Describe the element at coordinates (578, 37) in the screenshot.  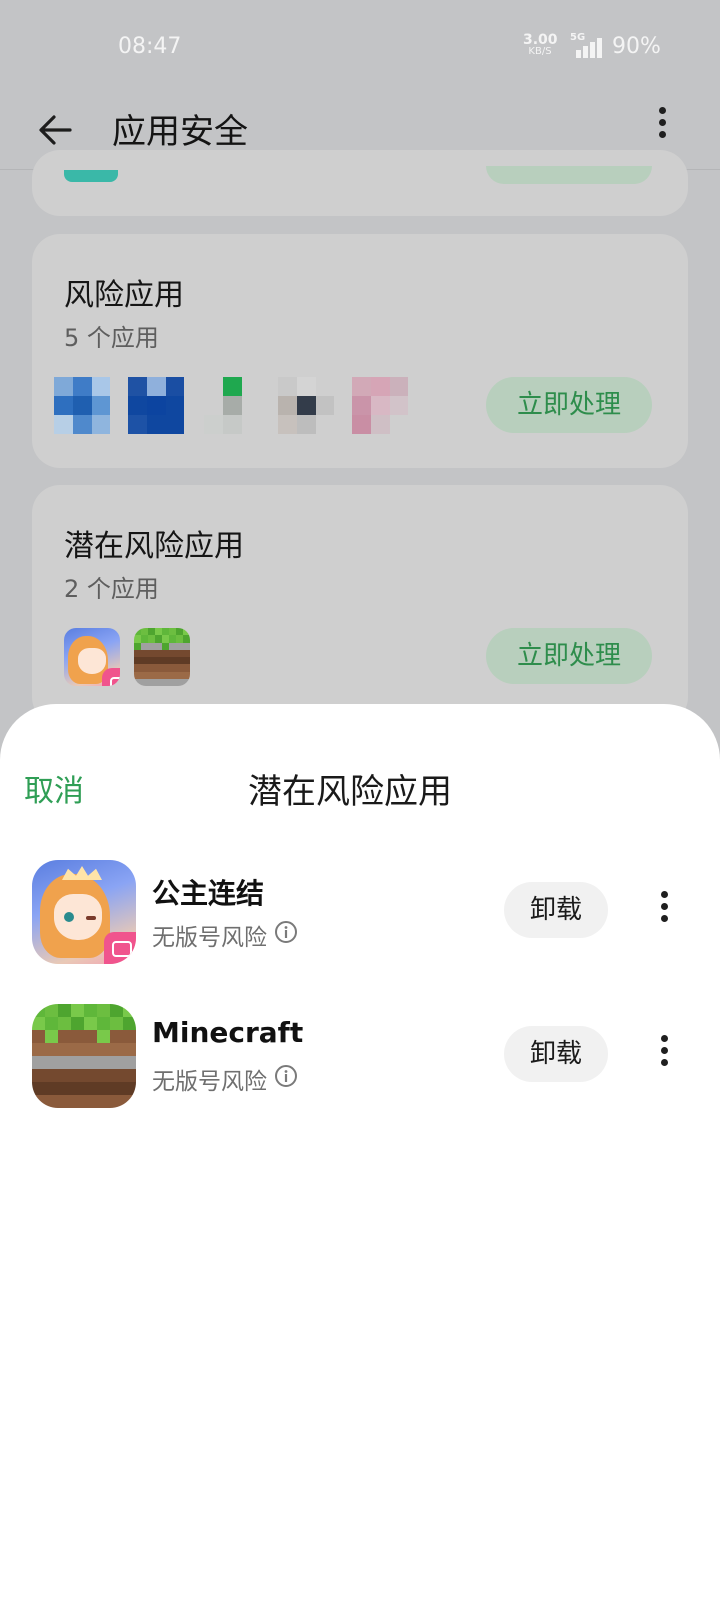
I see `network-type: 5G` at that location.